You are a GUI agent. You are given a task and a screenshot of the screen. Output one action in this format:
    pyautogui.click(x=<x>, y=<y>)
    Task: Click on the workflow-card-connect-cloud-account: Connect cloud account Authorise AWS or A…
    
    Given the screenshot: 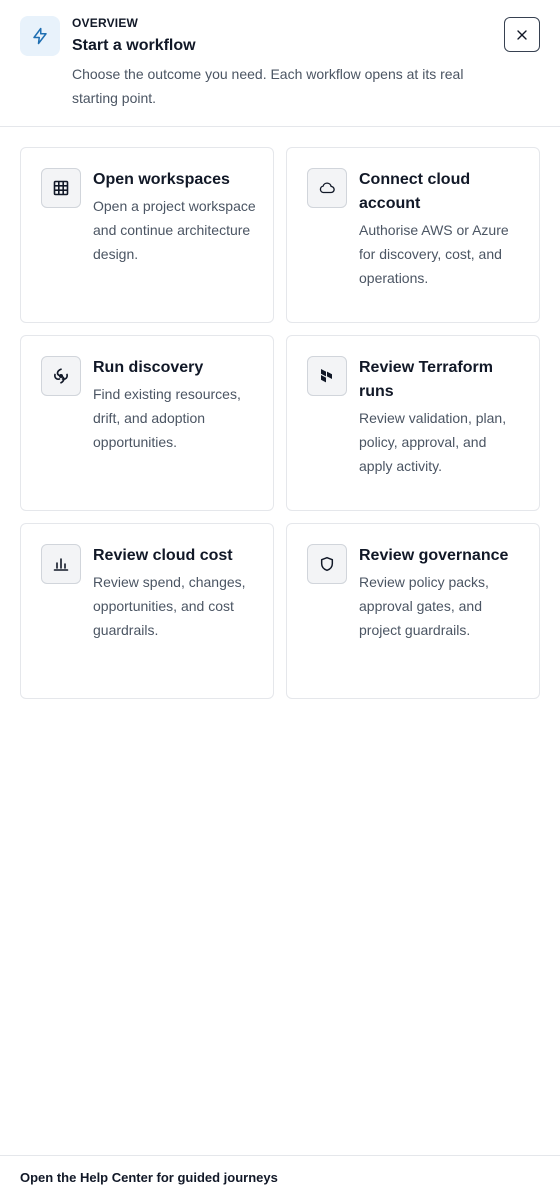 What is the action you would take?
    pyautogui.click(x=413, y=235)
    